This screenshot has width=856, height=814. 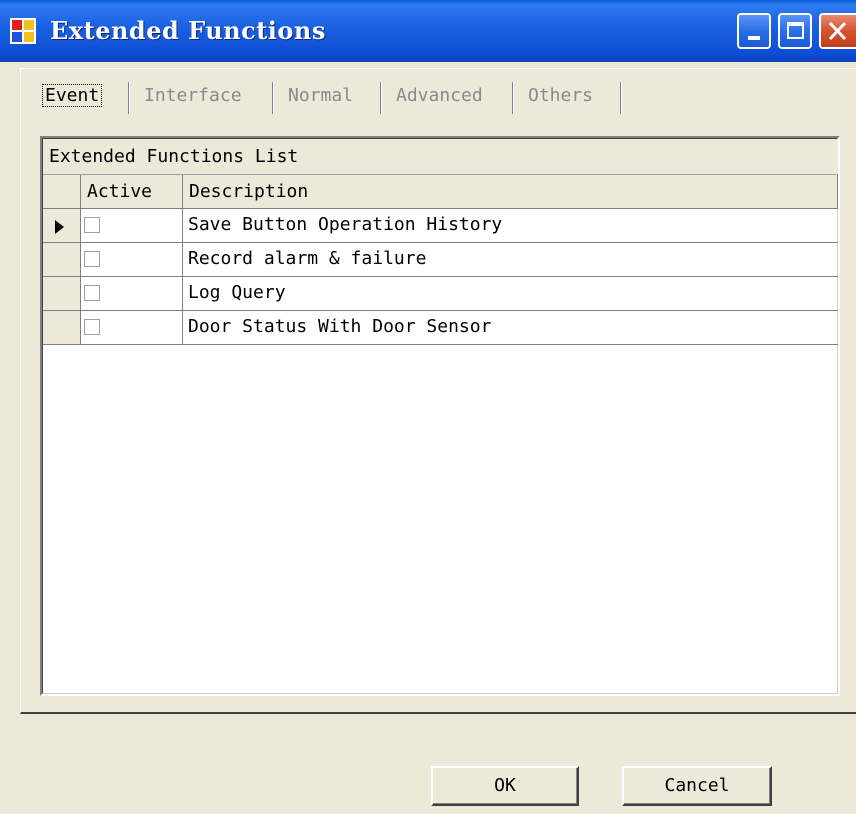 I want to click on cancel-button: Cancel, so click(x=697, y=786).